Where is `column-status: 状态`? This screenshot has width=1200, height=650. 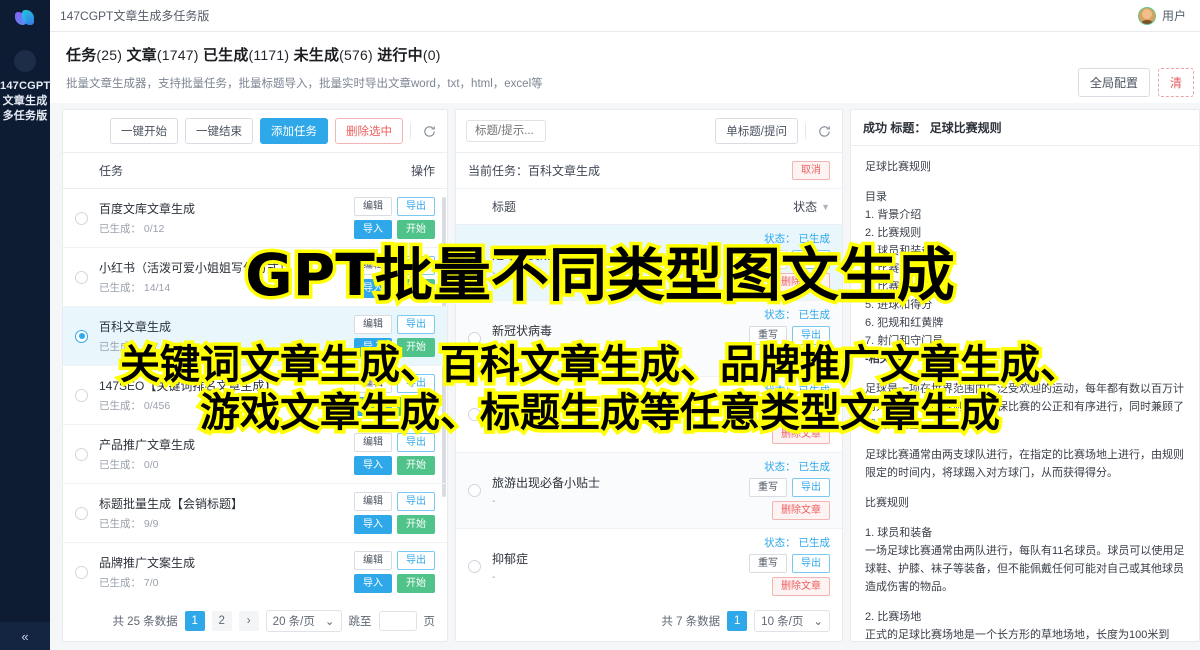 column-status: 状态 is located at coordinates (805, 207).